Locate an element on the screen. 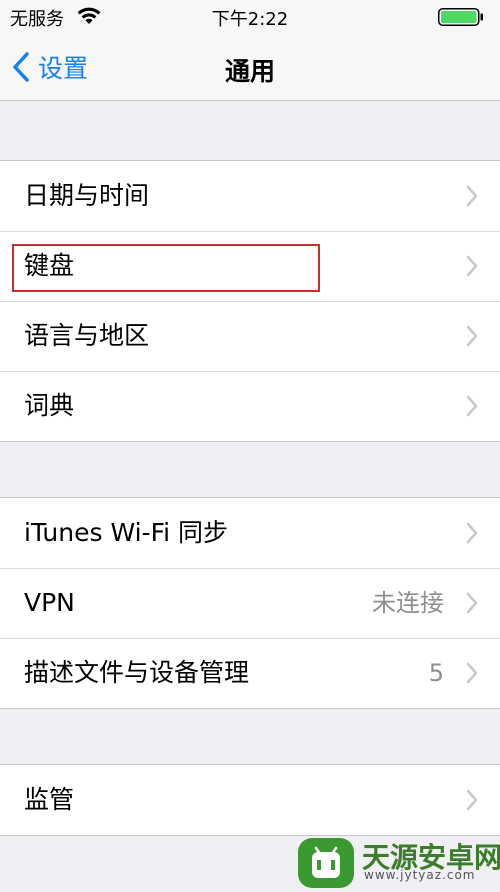  row-label: iTunes Wi-Fi 同步 is located at coordinates (126, 532).